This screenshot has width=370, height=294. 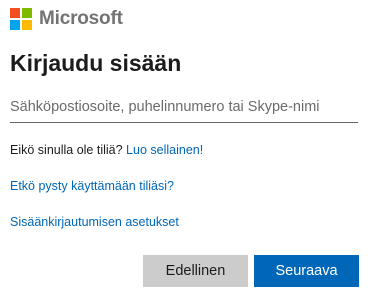 What do you see at coordinates (195, 271) in the screenshot?
I see `back-button: Edellinen` at bounding box center [195, 271].